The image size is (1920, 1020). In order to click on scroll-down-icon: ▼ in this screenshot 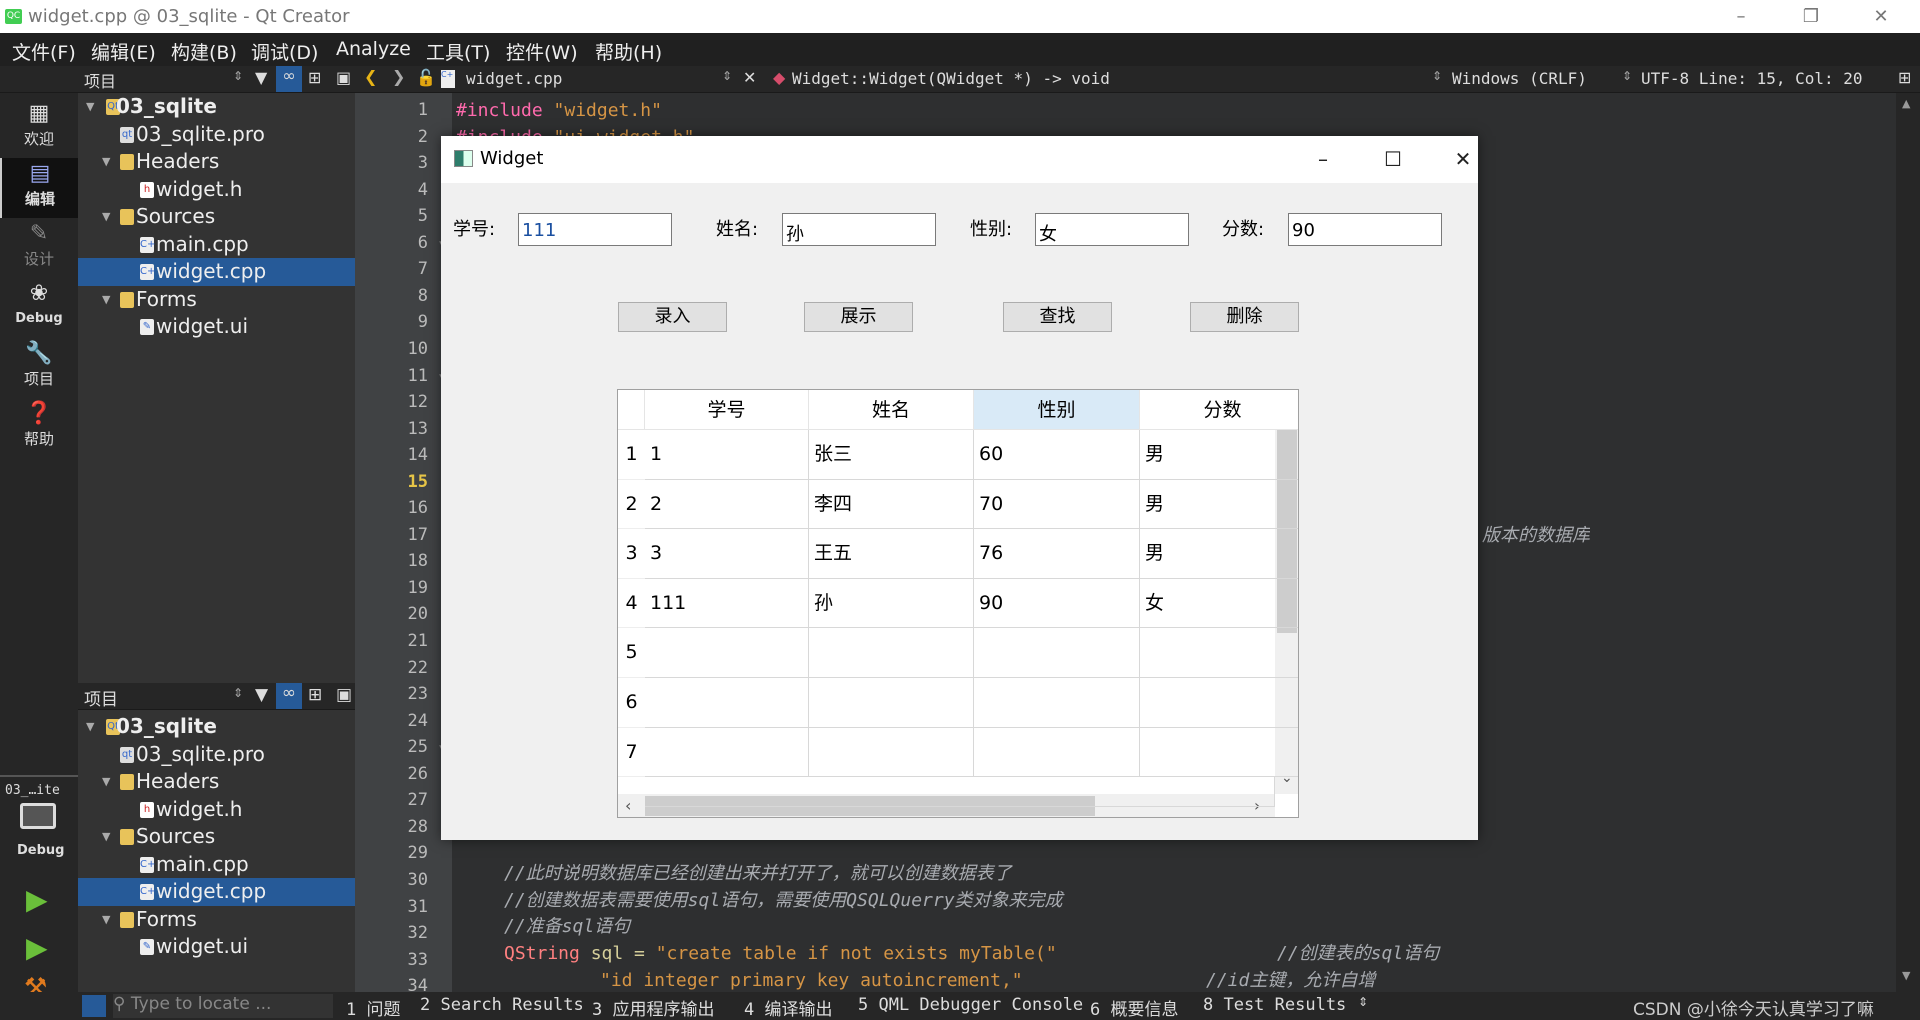, I will do `click(1906, 975)`.